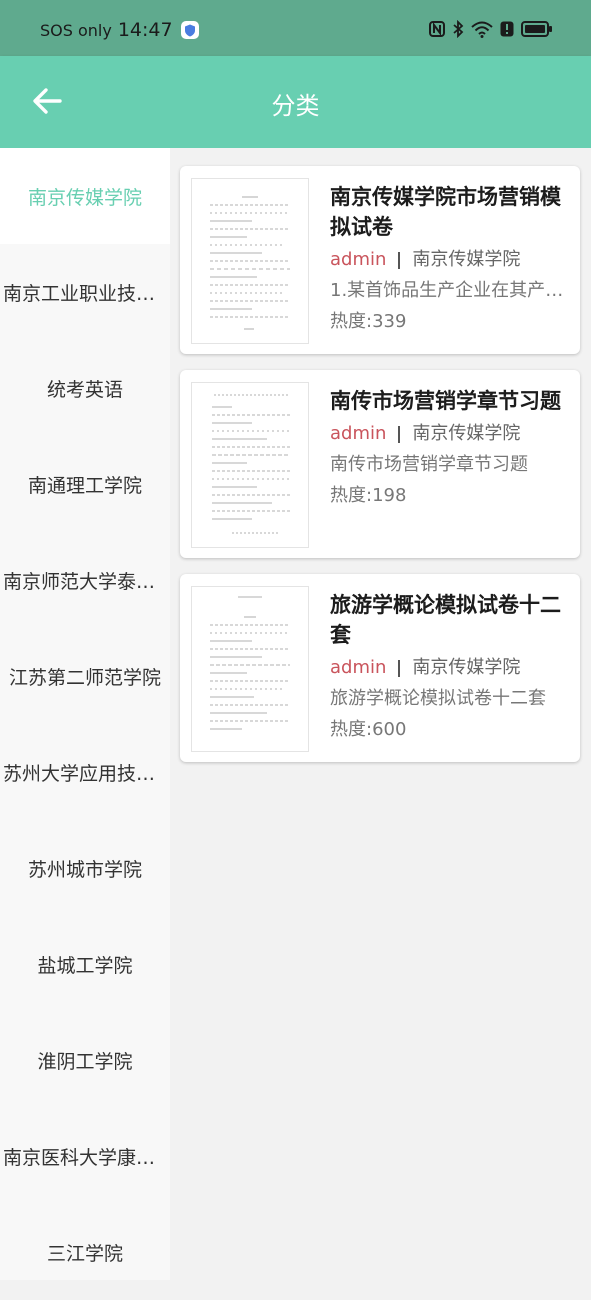 The image size is (591, 1300). I want to click on sidebar-item-label: 苏州大学应用技术学院, so click(85, 773).